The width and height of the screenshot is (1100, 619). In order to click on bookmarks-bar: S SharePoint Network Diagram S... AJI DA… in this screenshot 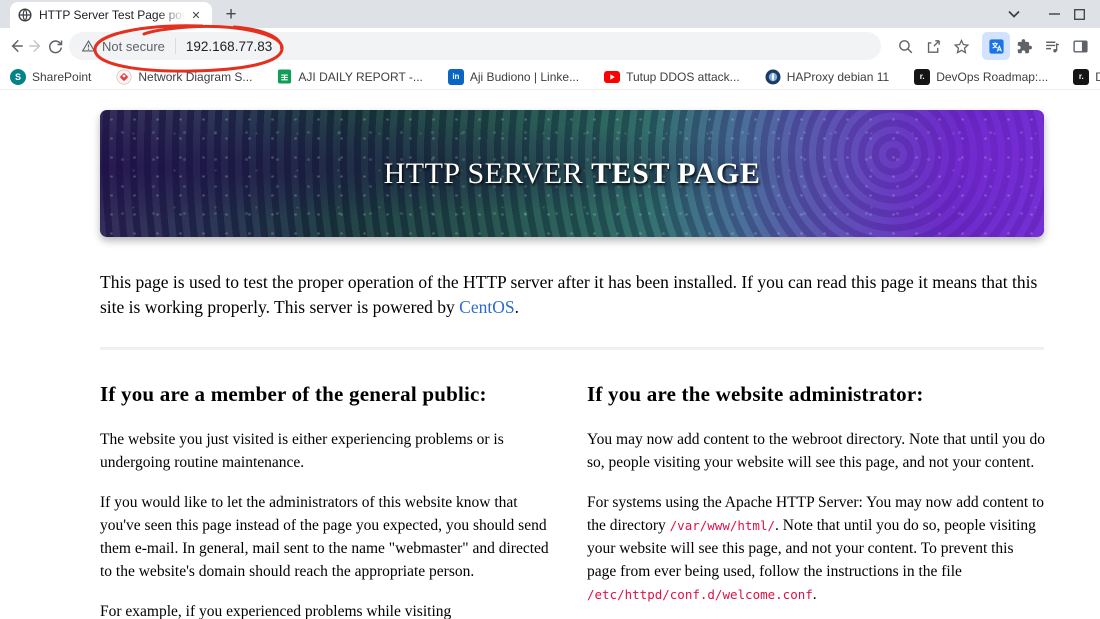, I will do `click(550, 77)`.